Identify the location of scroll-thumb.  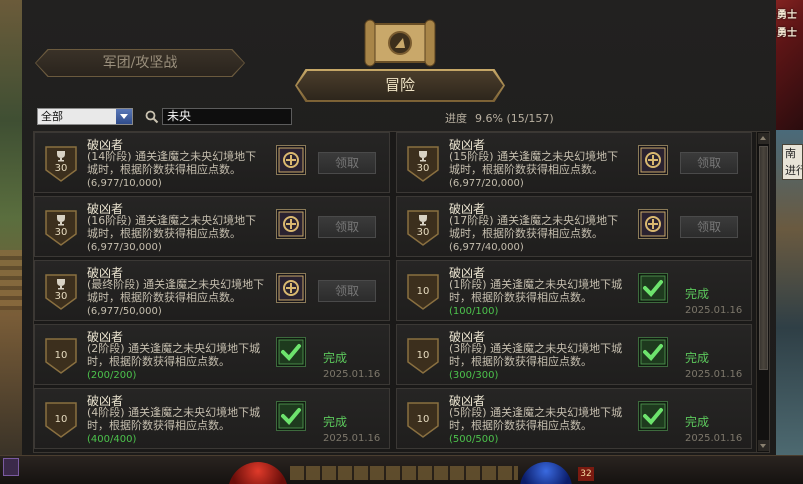
(763, 258).